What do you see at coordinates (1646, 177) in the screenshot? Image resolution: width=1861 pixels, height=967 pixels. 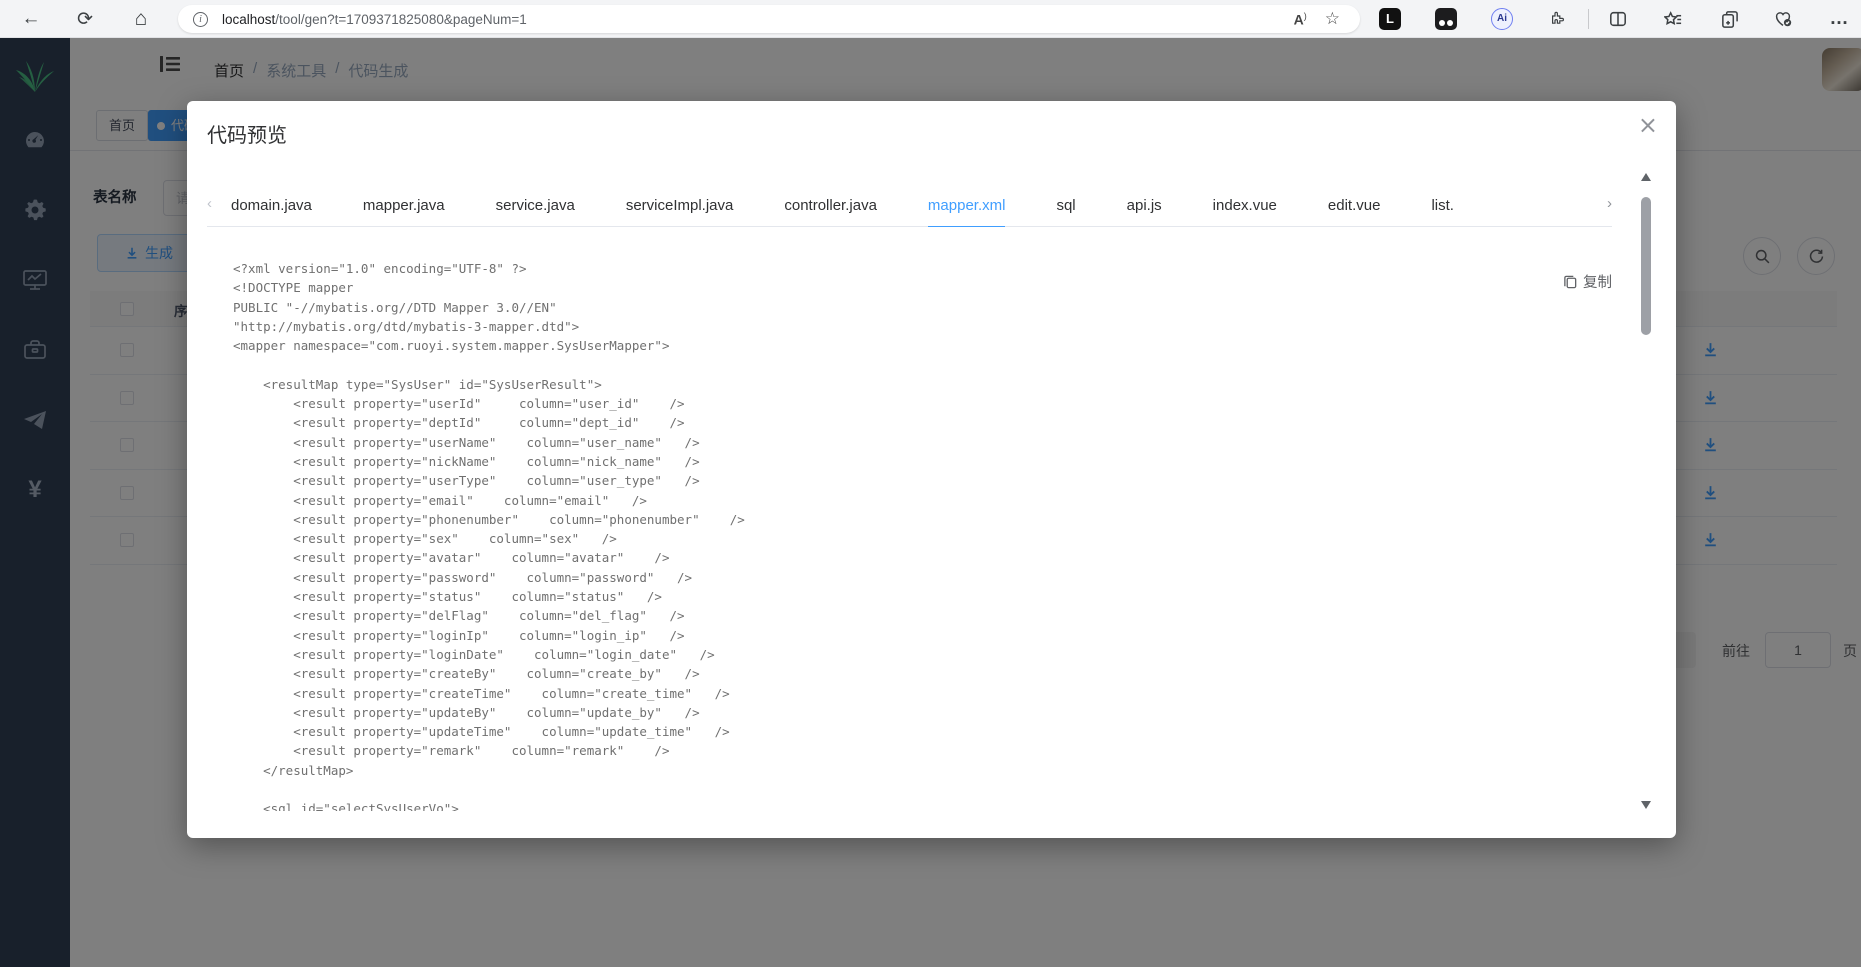 I see `scroll-up-icon` at bounding box center [1646, 177].